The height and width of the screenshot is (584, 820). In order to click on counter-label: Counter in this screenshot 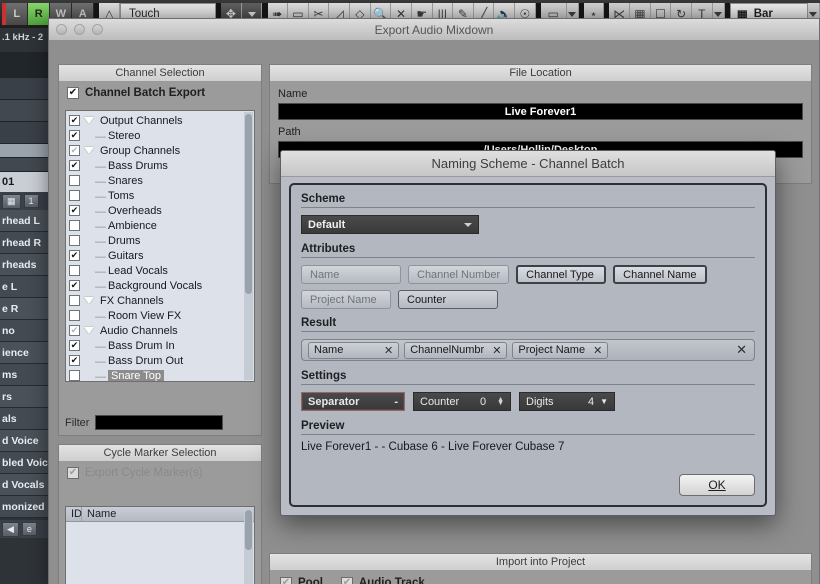, I will do `click(440, 401)`.